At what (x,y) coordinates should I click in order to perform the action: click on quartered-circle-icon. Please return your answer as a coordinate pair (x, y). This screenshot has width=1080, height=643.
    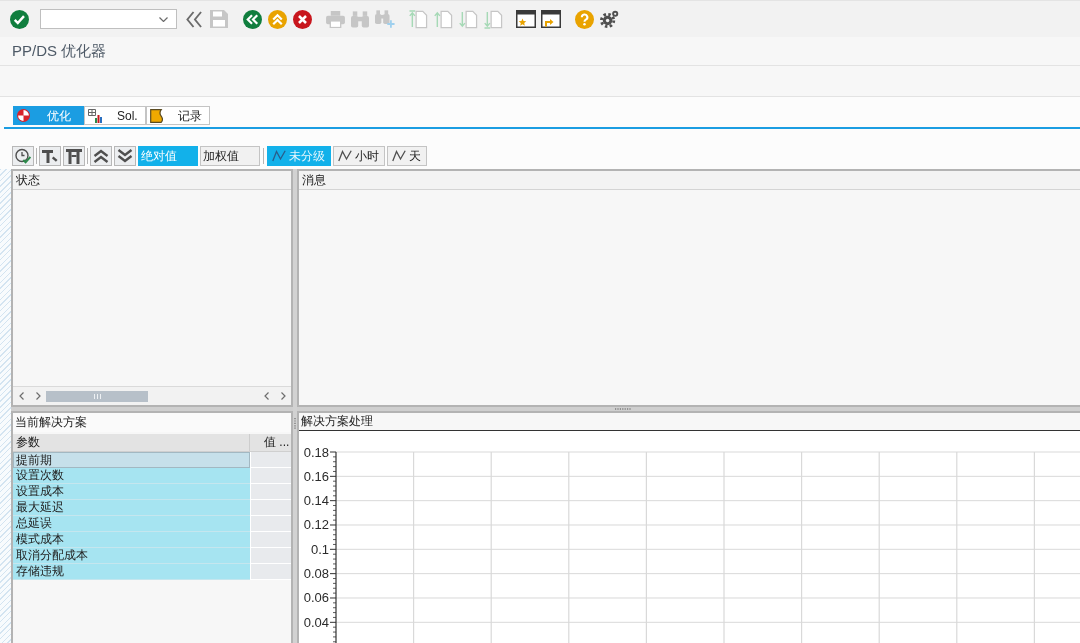
    Looking at the image, I should click on (23, 115).